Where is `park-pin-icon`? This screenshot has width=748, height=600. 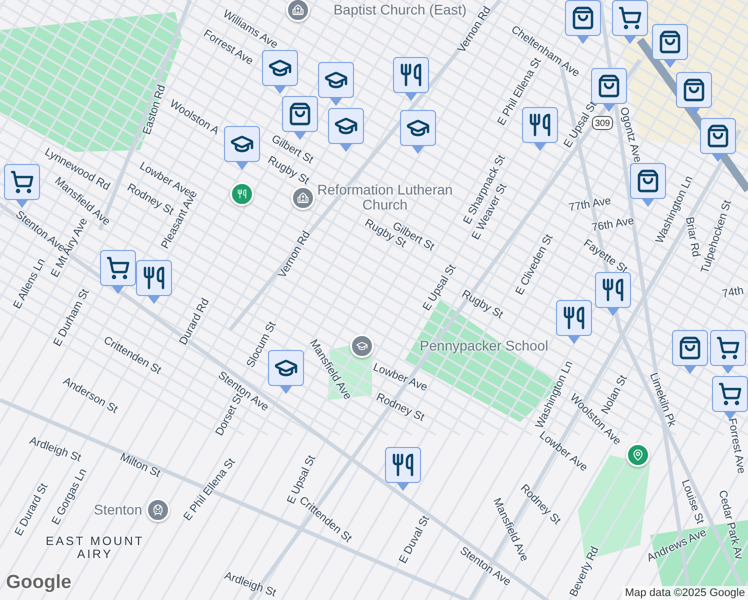 park-pin-icon is located at coordinates (638, 455).